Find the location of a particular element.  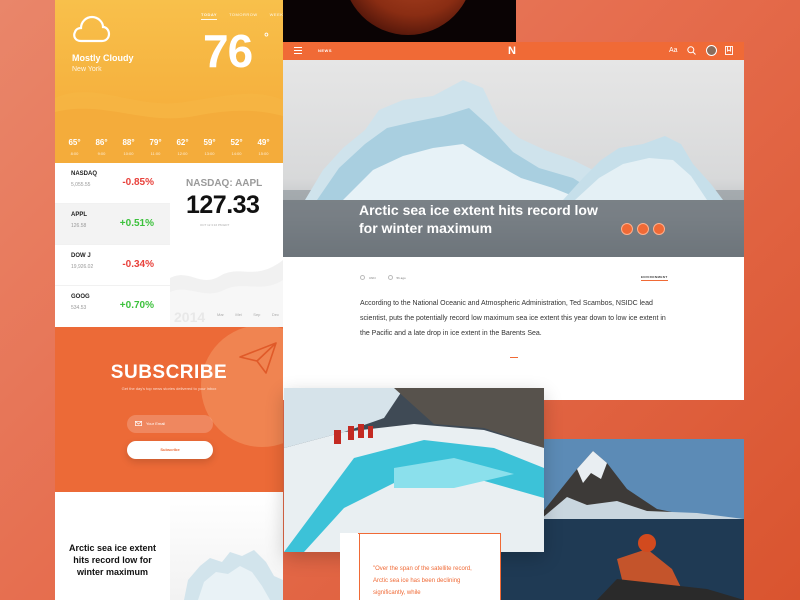

stock-change: +0.70% is located at coordinates (136, 305).